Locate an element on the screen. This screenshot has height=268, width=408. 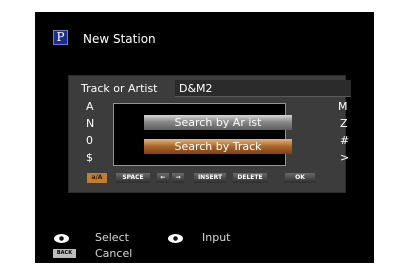
space-key: SPACE is located at coordinates (133, 178).